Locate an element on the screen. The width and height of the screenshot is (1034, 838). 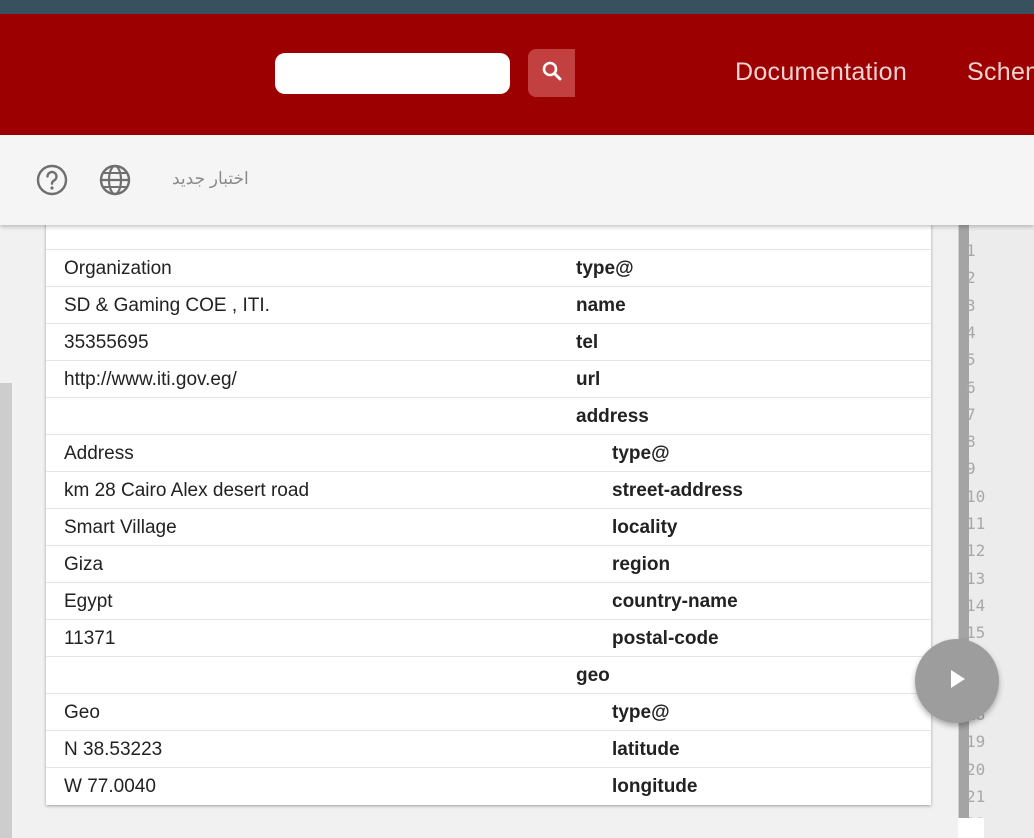
value-cell: Smart Village is located at coordinates (120, 527).